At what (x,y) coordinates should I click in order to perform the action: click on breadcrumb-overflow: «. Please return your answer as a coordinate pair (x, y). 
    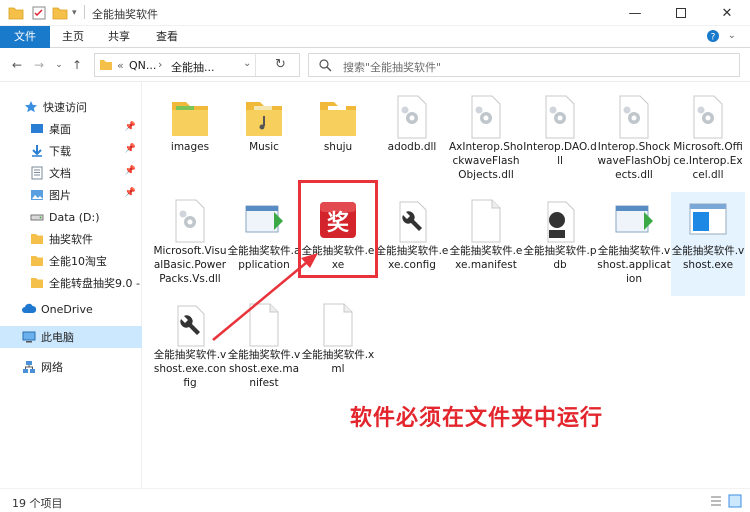
    Looking at the image, I should click on (120, 65).